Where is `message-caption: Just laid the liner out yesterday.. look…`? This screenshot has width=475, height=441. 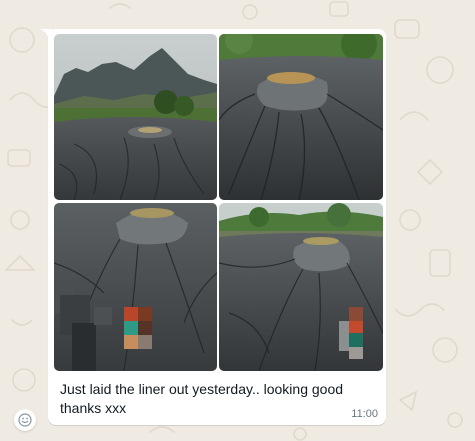 message-caption: Just laid the liner out yesterday.. look… is located at coordinates (202, 398).